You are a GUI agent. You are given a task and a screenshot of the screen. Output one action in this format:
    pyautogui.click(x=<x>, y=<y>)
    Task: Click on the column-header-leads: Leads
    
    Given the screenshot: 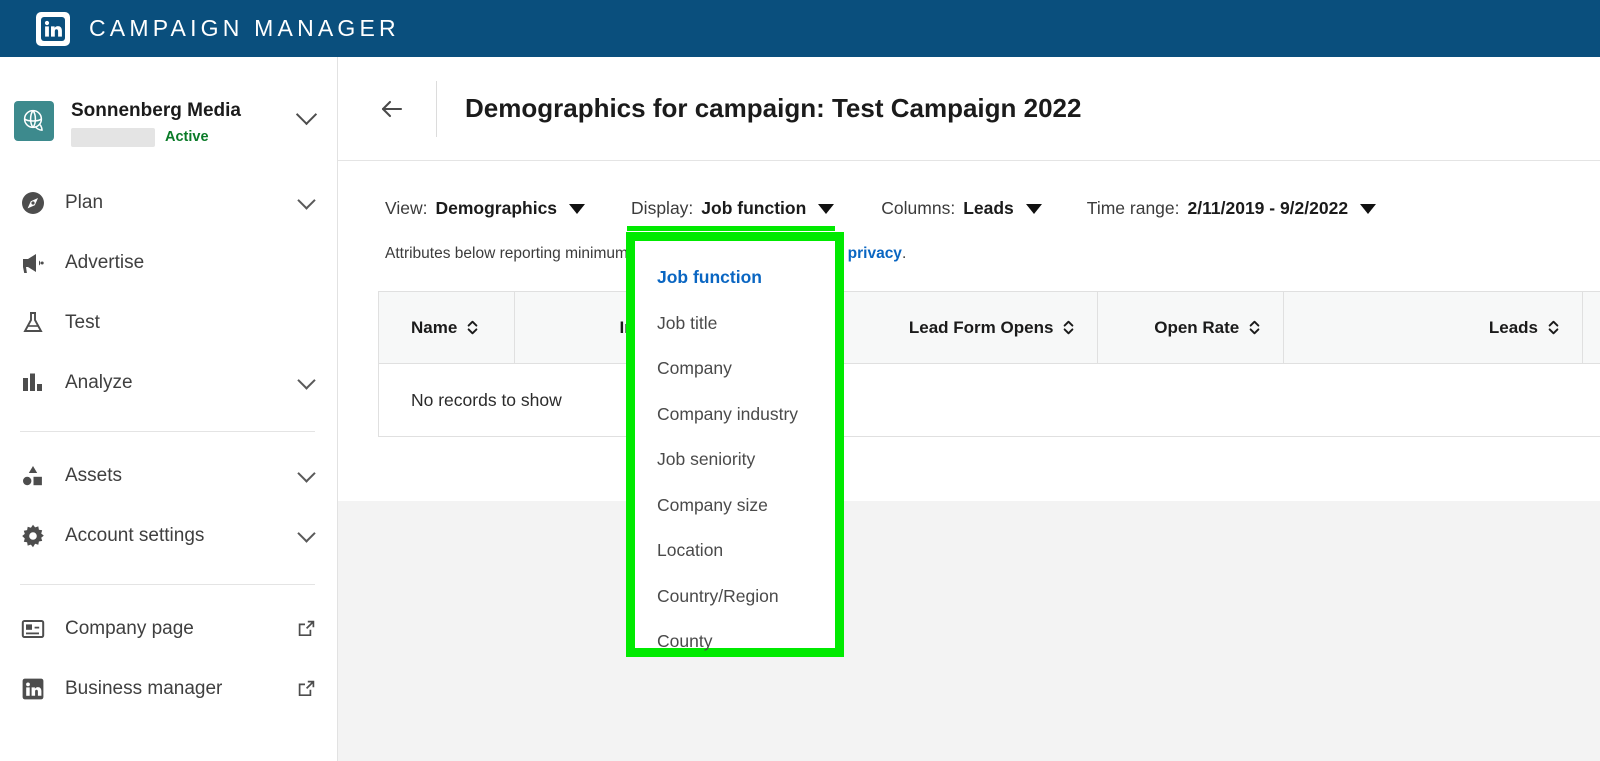 What is the action you would take?
    pyautogui.click(x=1434, y=327)
    